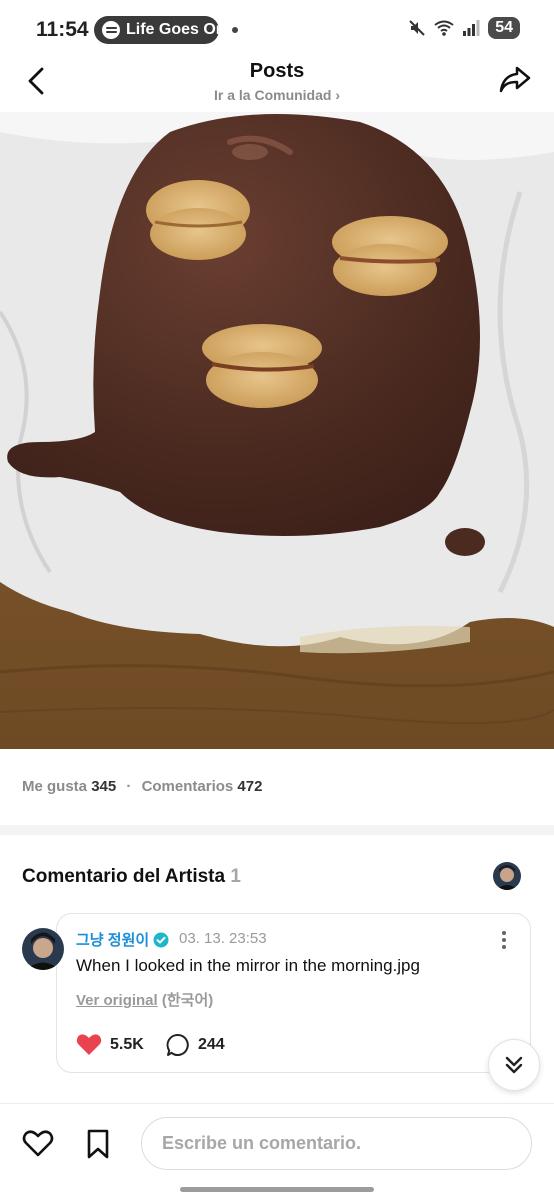 This screenshot has height=1200, width=554. What do you see at coordinates (124, 876) in the screenshot?
I see `artist-comment-title: Comentario del Artista` at bounding box center [124, 876].